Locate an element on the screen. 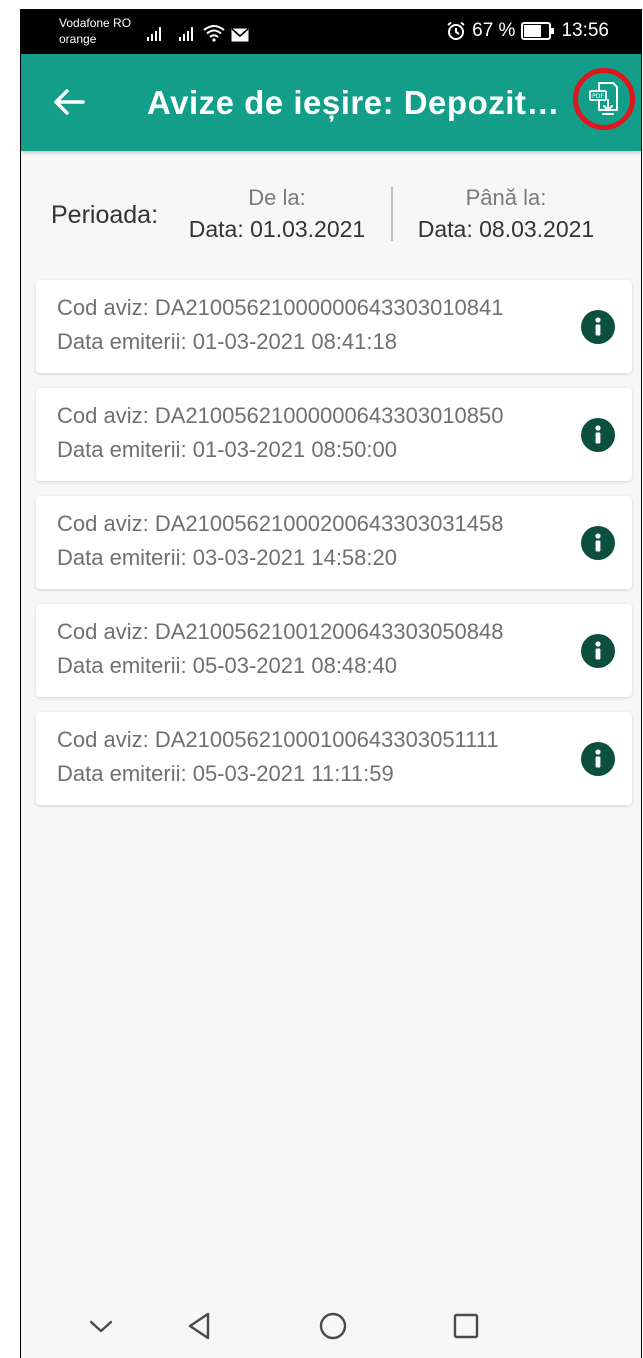 Image resolution: width=643 pixels, height=1358 pixels. aviz-date: Data emiterii: 01-03-2021 08:50:00 is located at coordinates (227, 449).